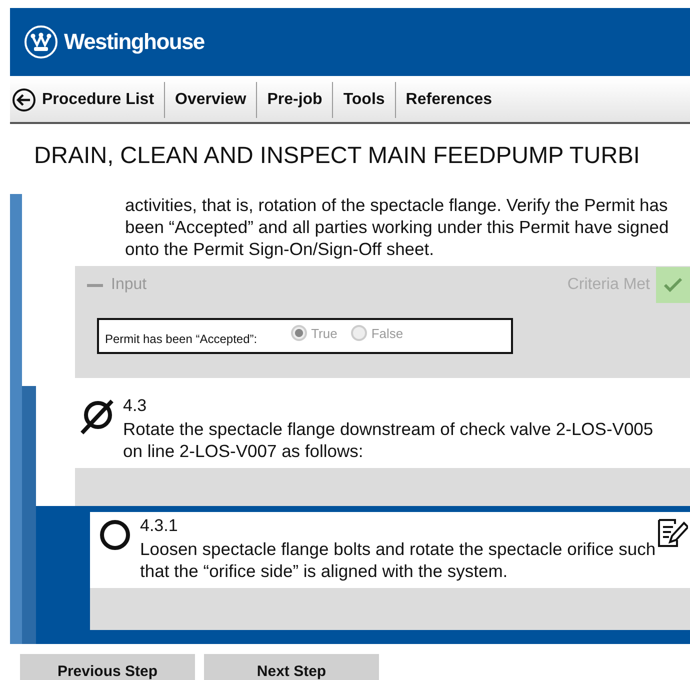 The image size is (690, 680). I want to click on question-label: Permit has been “Accepted”:, so click(181, 339).